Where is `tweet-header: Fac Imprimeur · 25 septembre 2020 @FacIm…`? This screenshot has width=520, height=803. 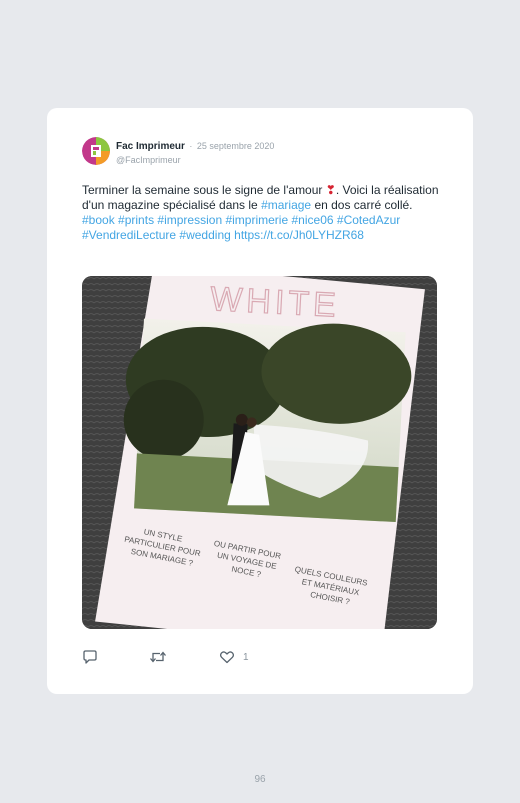 tweet-header: Fac Imprimeur · 25 septembre 2020 @FacIm… is located at coordinates (195, 152).